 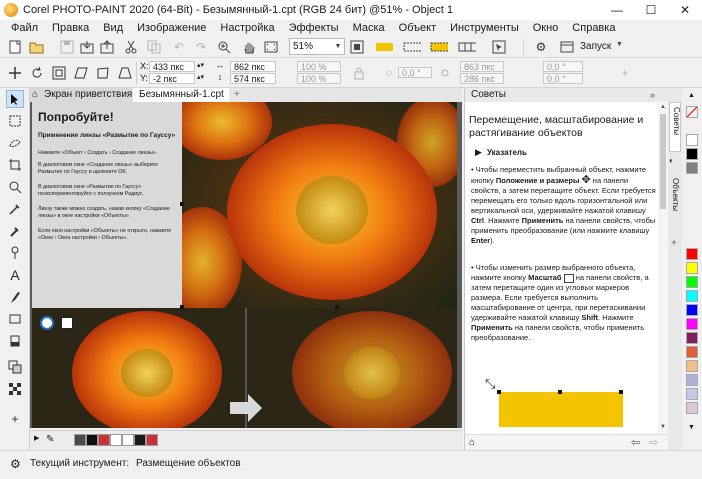 What do you see at coordinates (200, 77) in the screenshot?
I see `y-spin-icon: ▴▾` at bounding box center [200, 77].